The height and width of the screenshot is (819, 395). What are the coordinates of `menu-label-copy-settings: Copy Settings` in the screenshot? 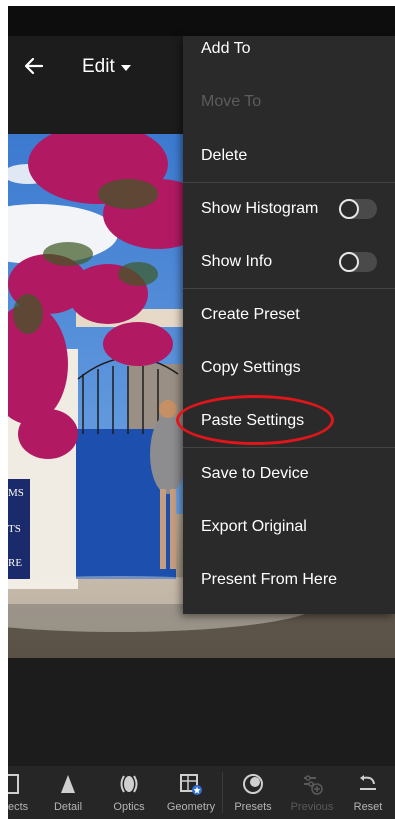 It's located at (251, 367).